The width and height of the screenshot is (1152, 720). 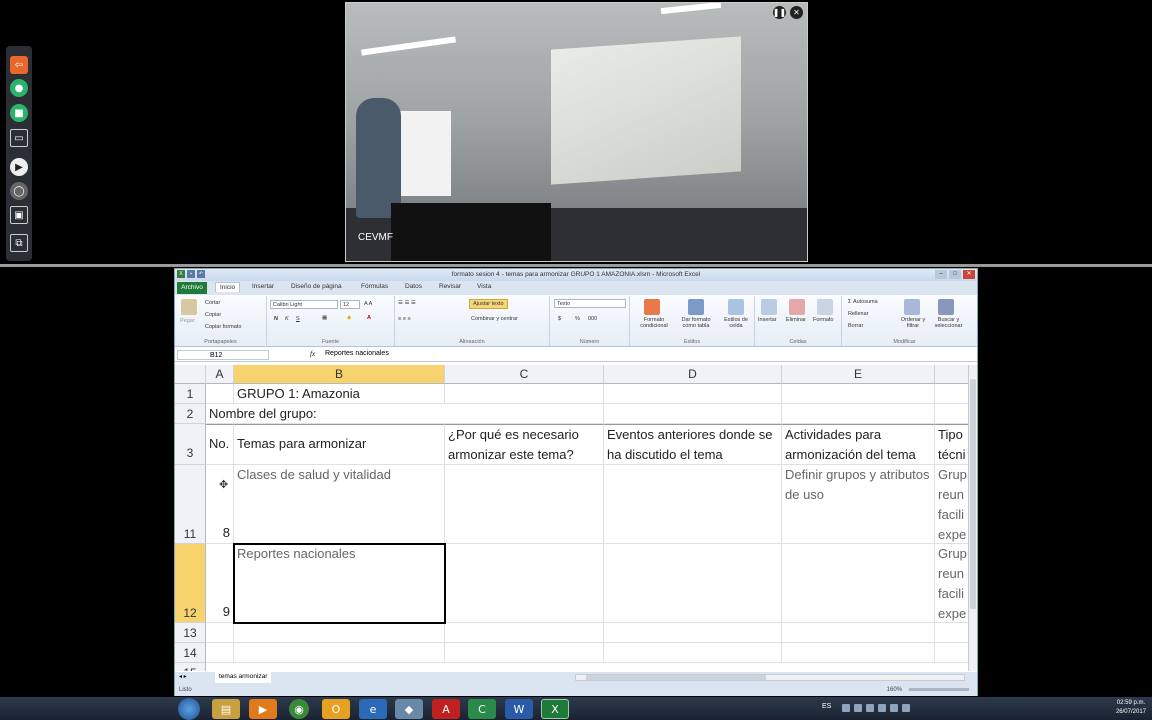 I want to click on delete-cells-icon, so click(x=797, y=307).